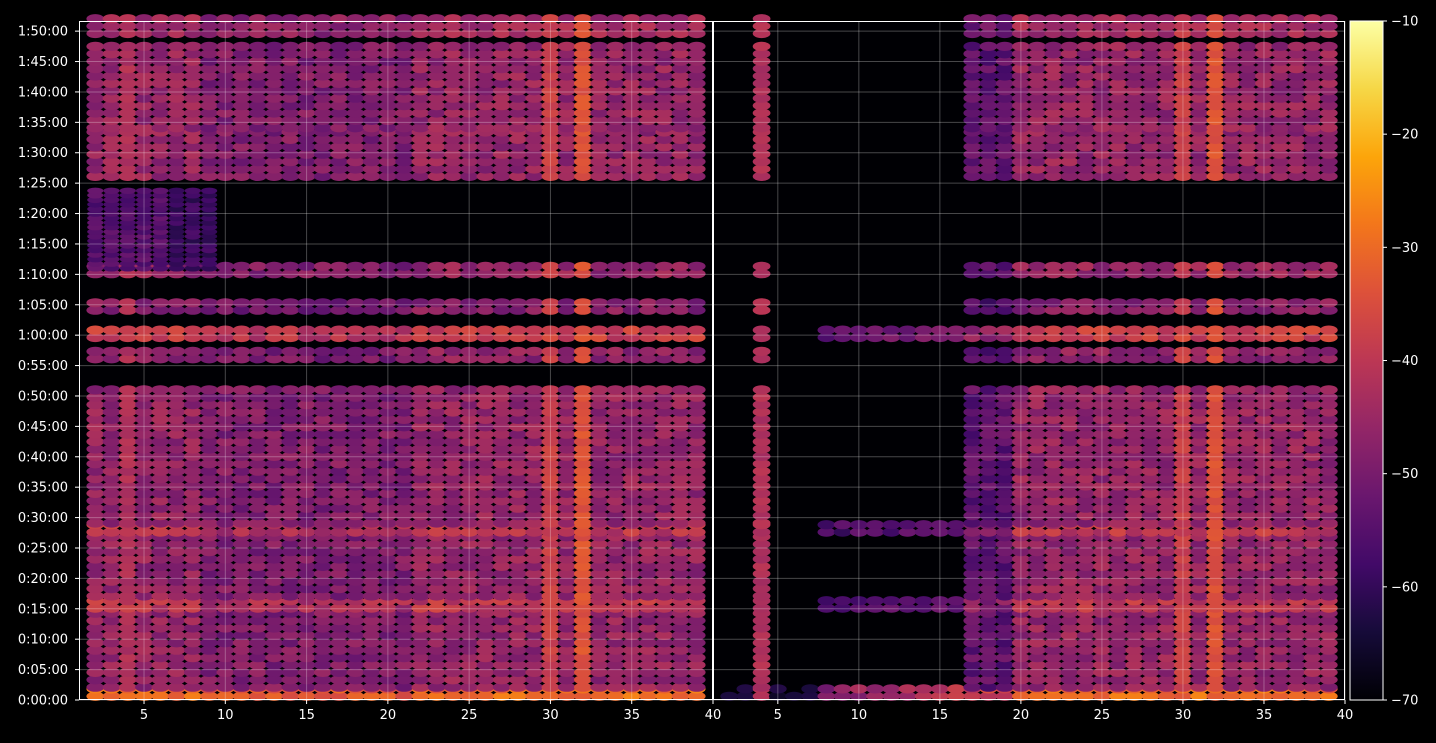 This screenshot has height=743, width=1436. Describe the element at coordinates (43, 548) in the screenshot. I see `y-tick-label: 0:25:00` at that location.